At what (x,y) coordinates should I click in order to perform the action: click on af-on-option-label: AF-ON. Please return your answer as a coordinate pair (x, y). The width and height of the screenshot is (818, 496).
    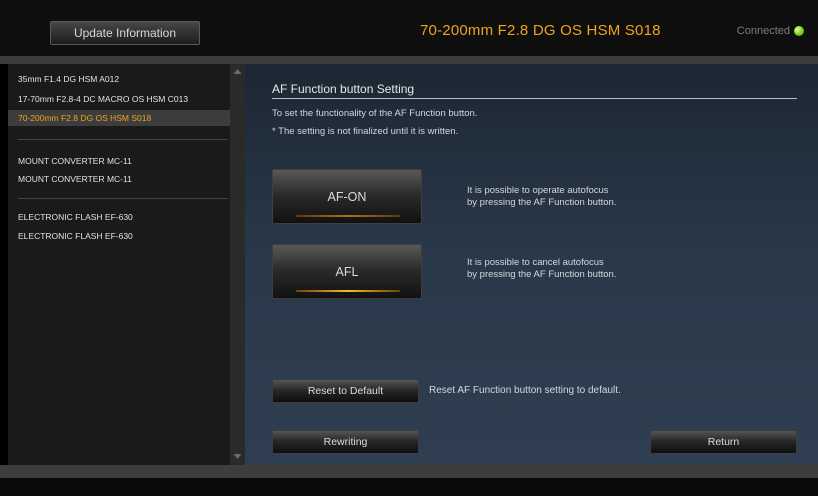
    Looking at the image, I should click on (347, 197).